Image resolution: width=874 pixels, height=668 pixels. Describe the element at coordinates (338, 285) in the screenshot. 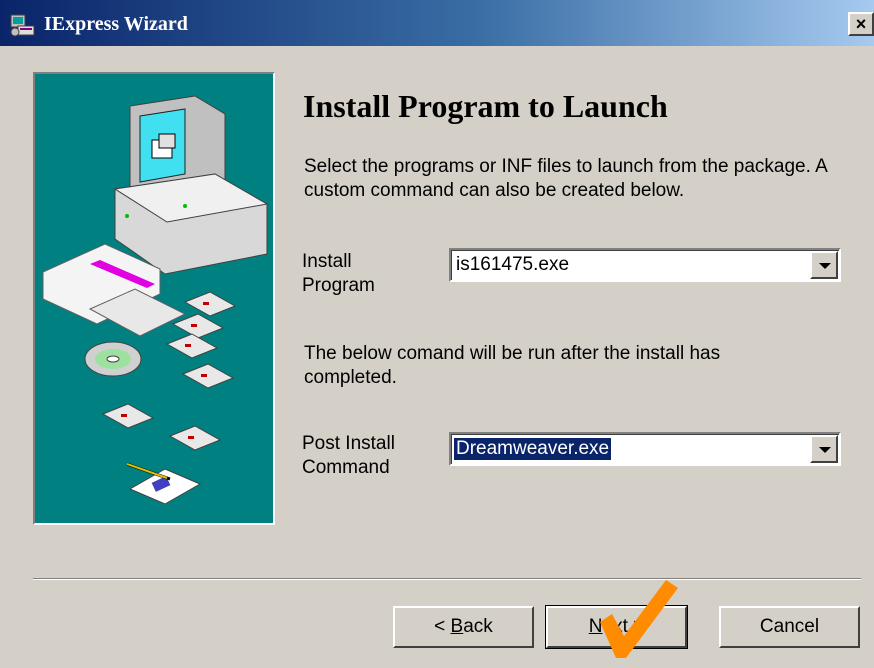

I see `install-program-label-line2: Program` at that location.